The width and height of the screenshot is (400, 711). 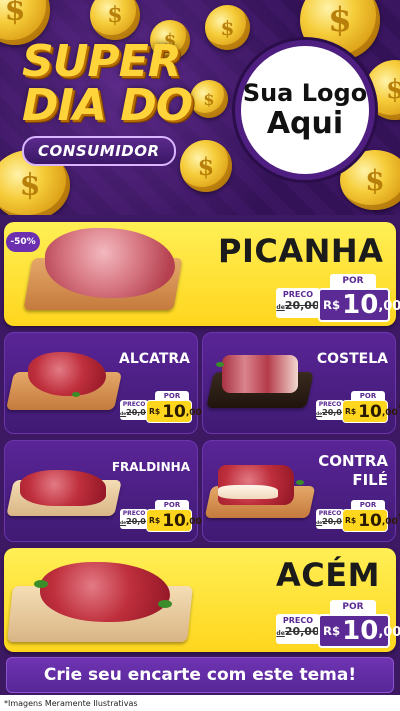 What do you see at coordinates (150, 467) in the screenshot?
I see `product-name-fraldinha: FRALDINHA` at bounding box center [150, 467].